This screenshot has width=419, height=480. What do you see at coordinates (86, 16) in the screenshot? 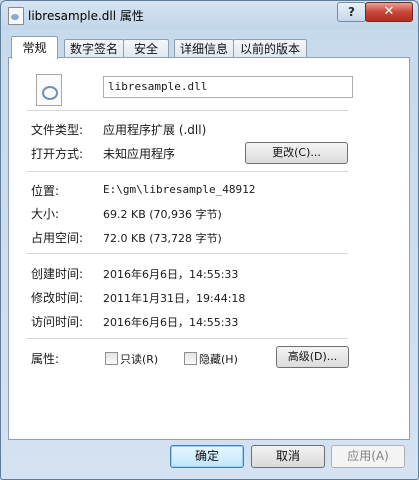
I see `window-title: libresample.dll 属性` at bounding box center [86, 16].